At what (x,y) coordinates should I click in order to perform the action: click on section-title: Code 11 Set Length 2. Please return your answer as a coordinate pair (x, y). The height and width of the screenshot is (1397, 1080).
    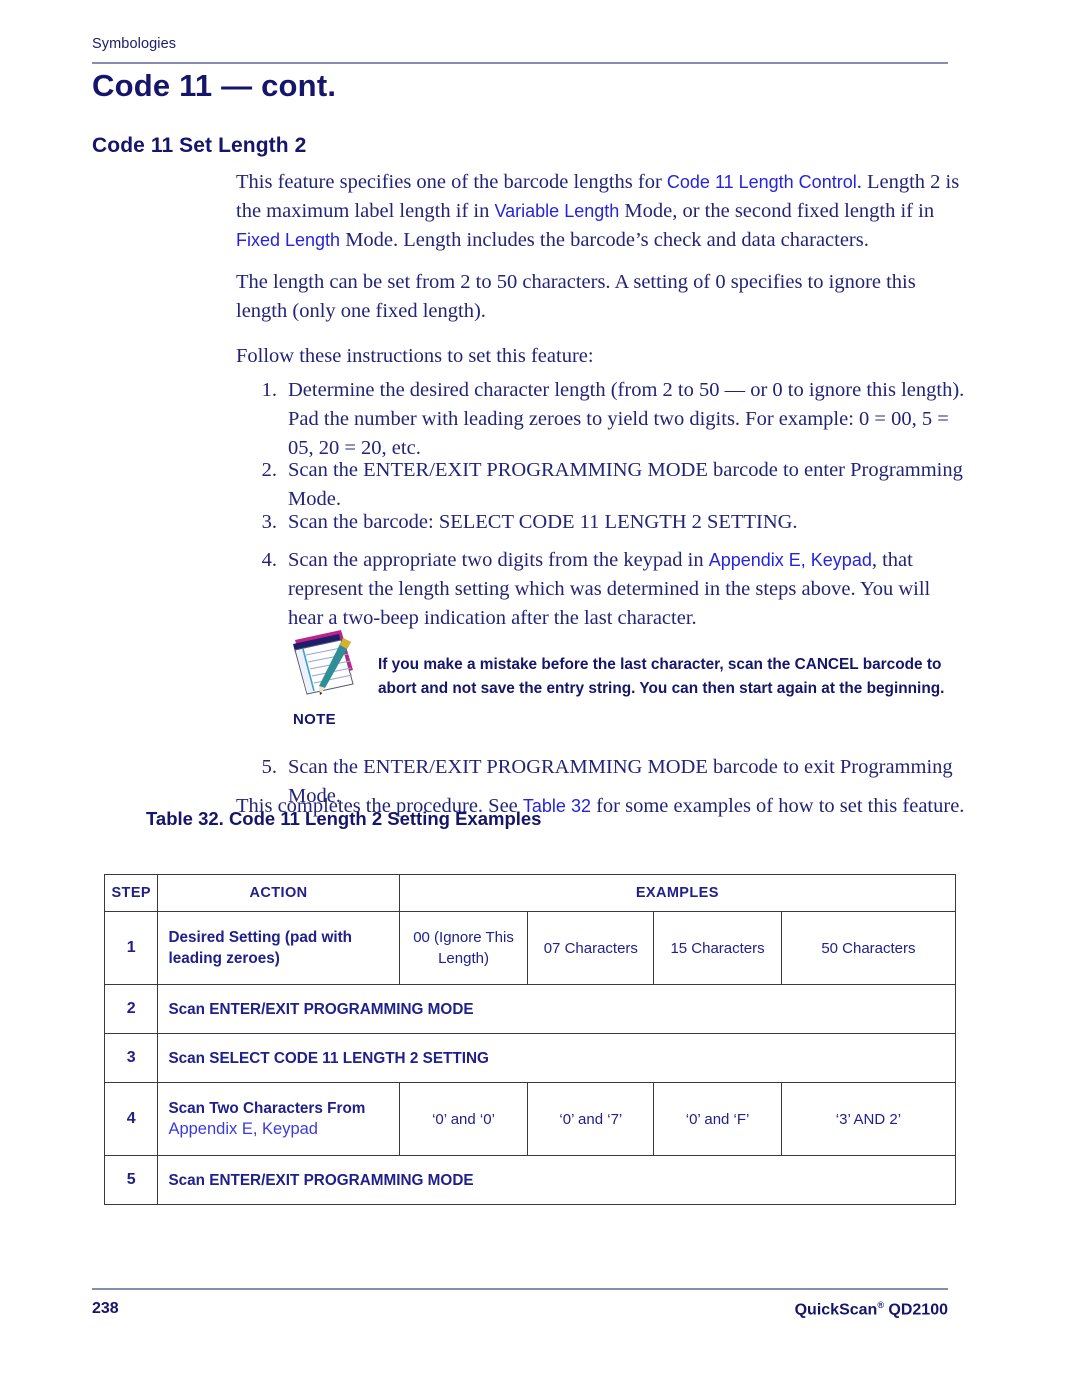
    Looking at the image, I should click on (199, 145).